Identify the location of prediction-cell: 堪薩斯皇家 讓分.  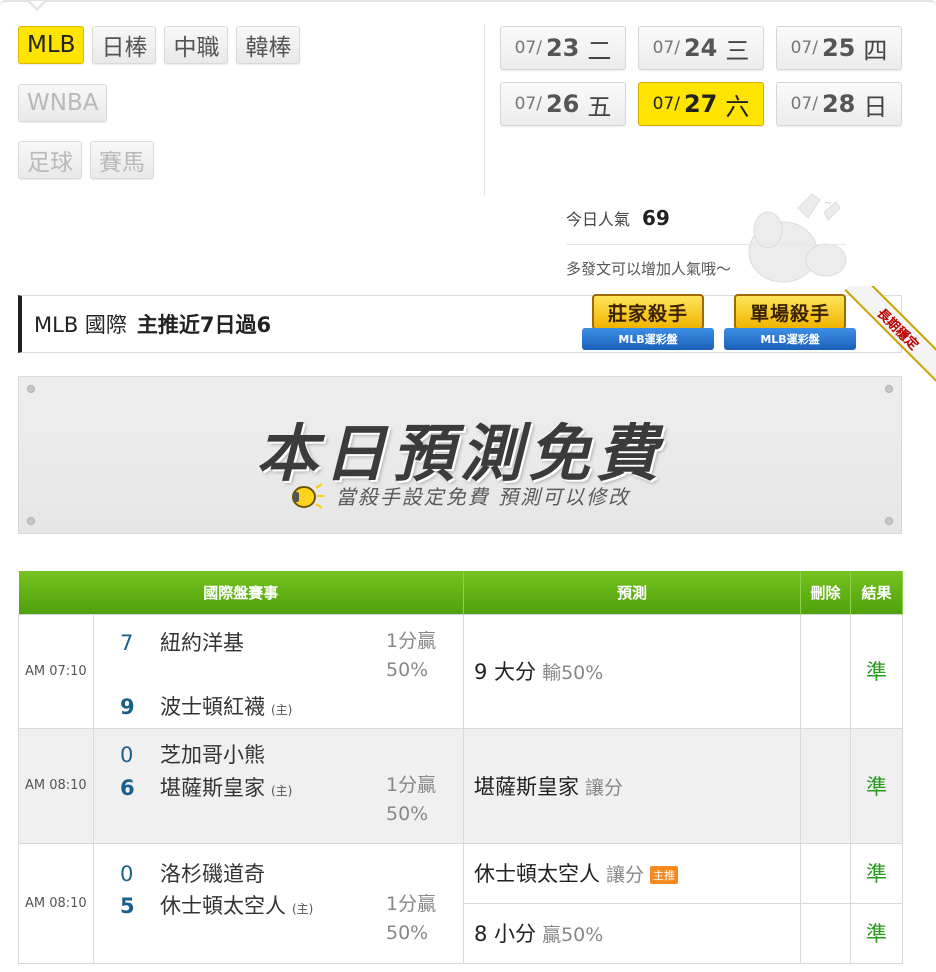
(632, 785).